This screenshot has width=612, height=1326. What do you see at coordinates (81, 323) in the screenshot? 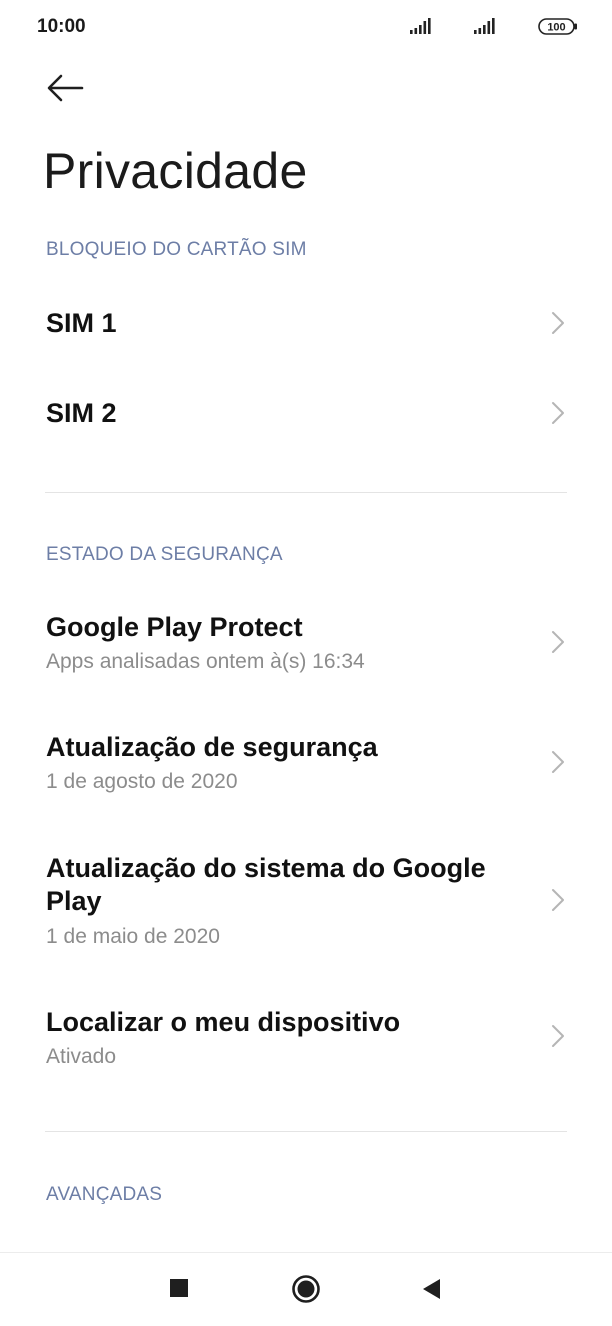
I see `item-title: SIM 1` at bounding box center [81, 323].